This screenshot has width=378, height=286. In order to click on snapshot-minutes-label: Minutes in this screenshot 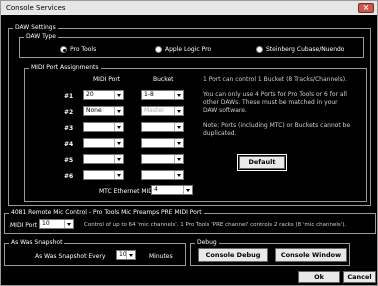, I will do `click(161, 256)`.